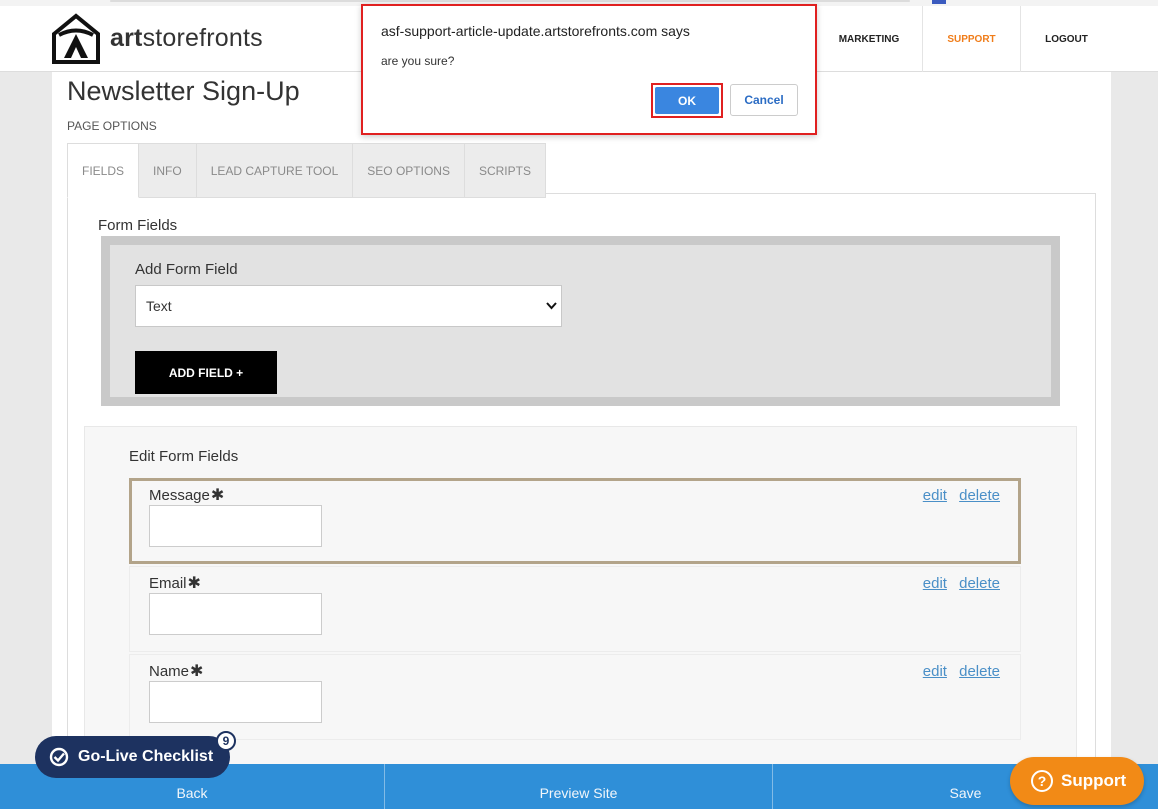 This screenshot has width=1158, height=809. What do you see at coordinates (510, 1) in the screenshot?
I see `address-bar-edge` at bounding box center [510, 1].